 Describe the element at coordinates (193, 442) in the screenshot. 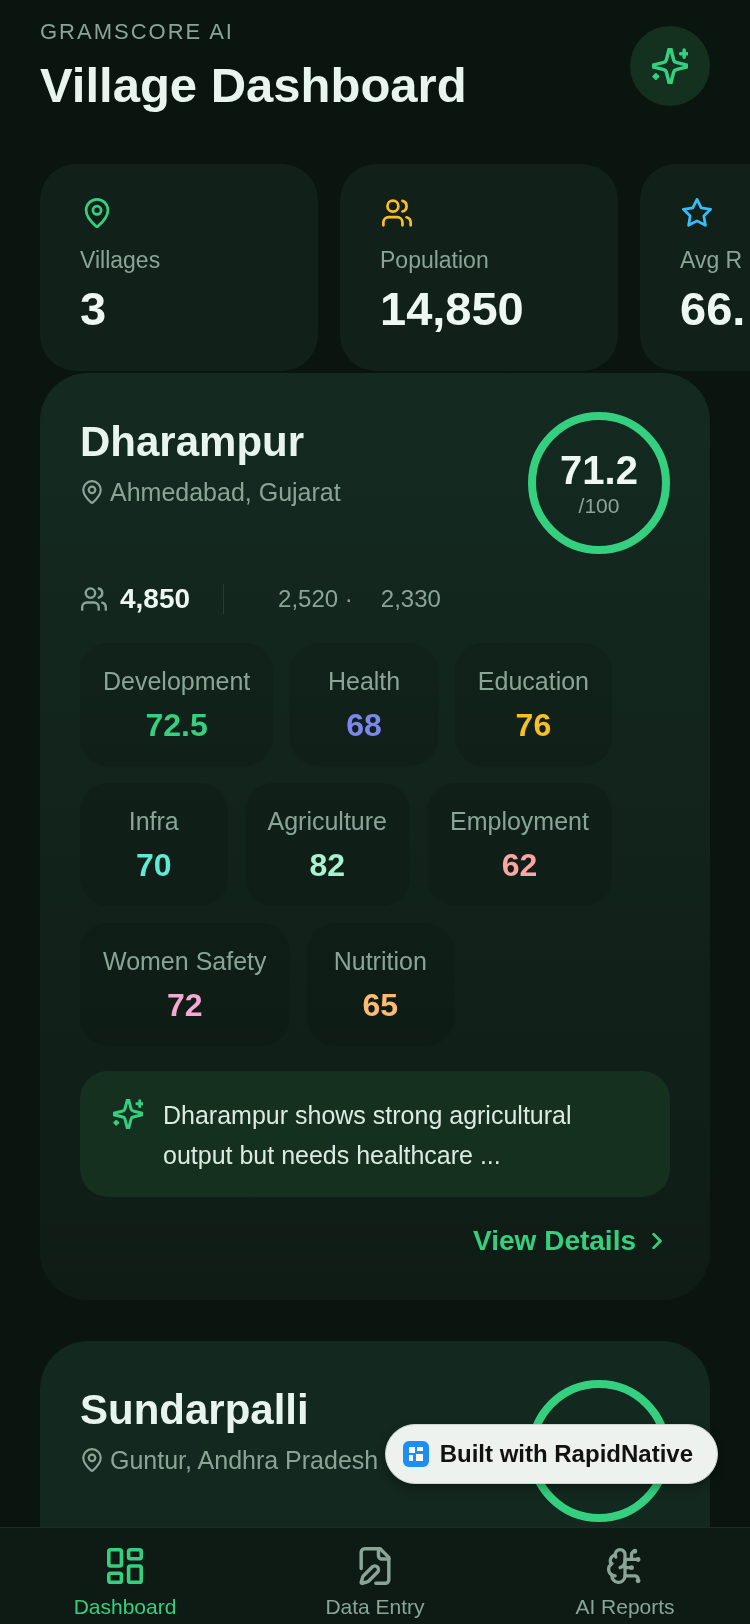

I see `village-name: Dharampur` at that location.